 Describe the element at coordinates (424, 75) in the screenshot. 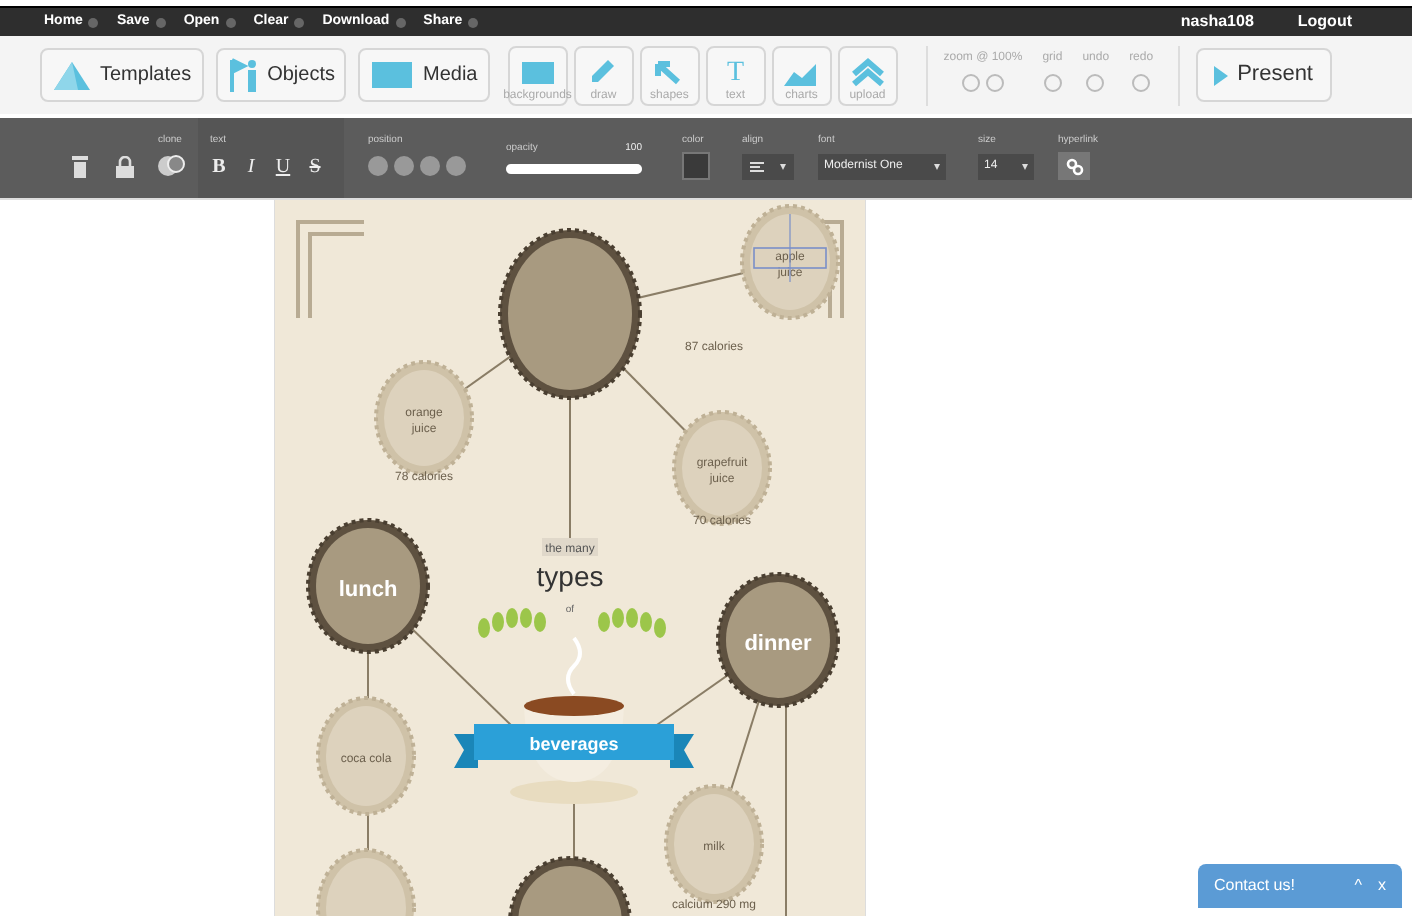

I see `media-button: Media` at that location.